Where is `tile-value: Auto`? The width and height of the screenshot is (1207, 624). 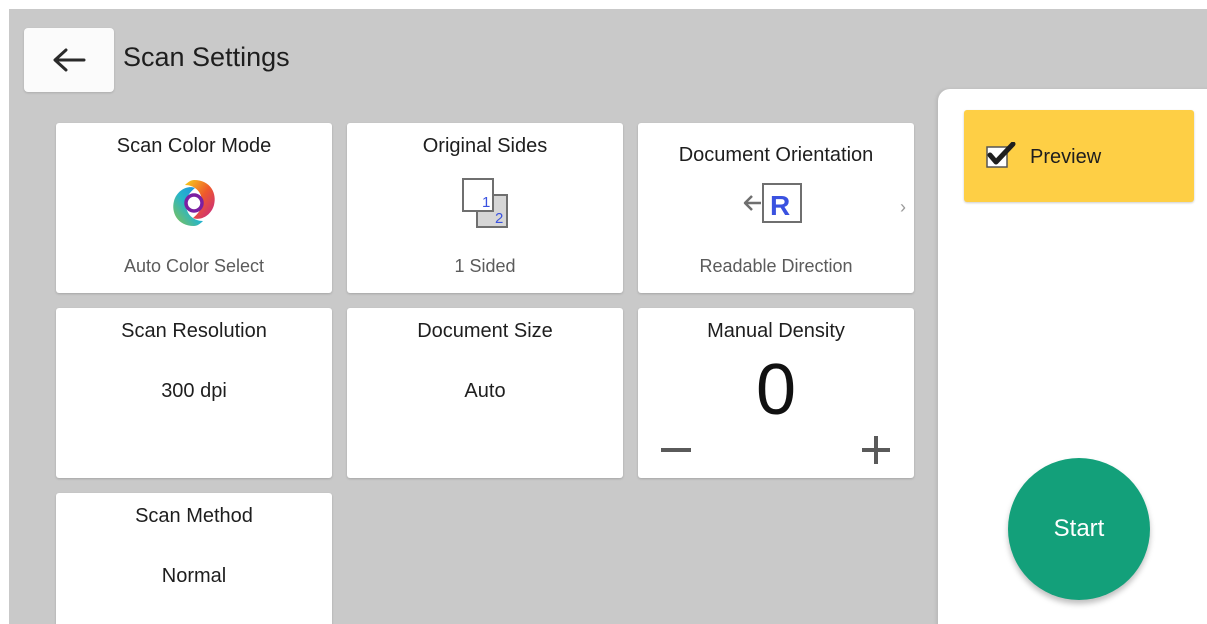 tile-value: Auto is located at coordinates (485, 391).